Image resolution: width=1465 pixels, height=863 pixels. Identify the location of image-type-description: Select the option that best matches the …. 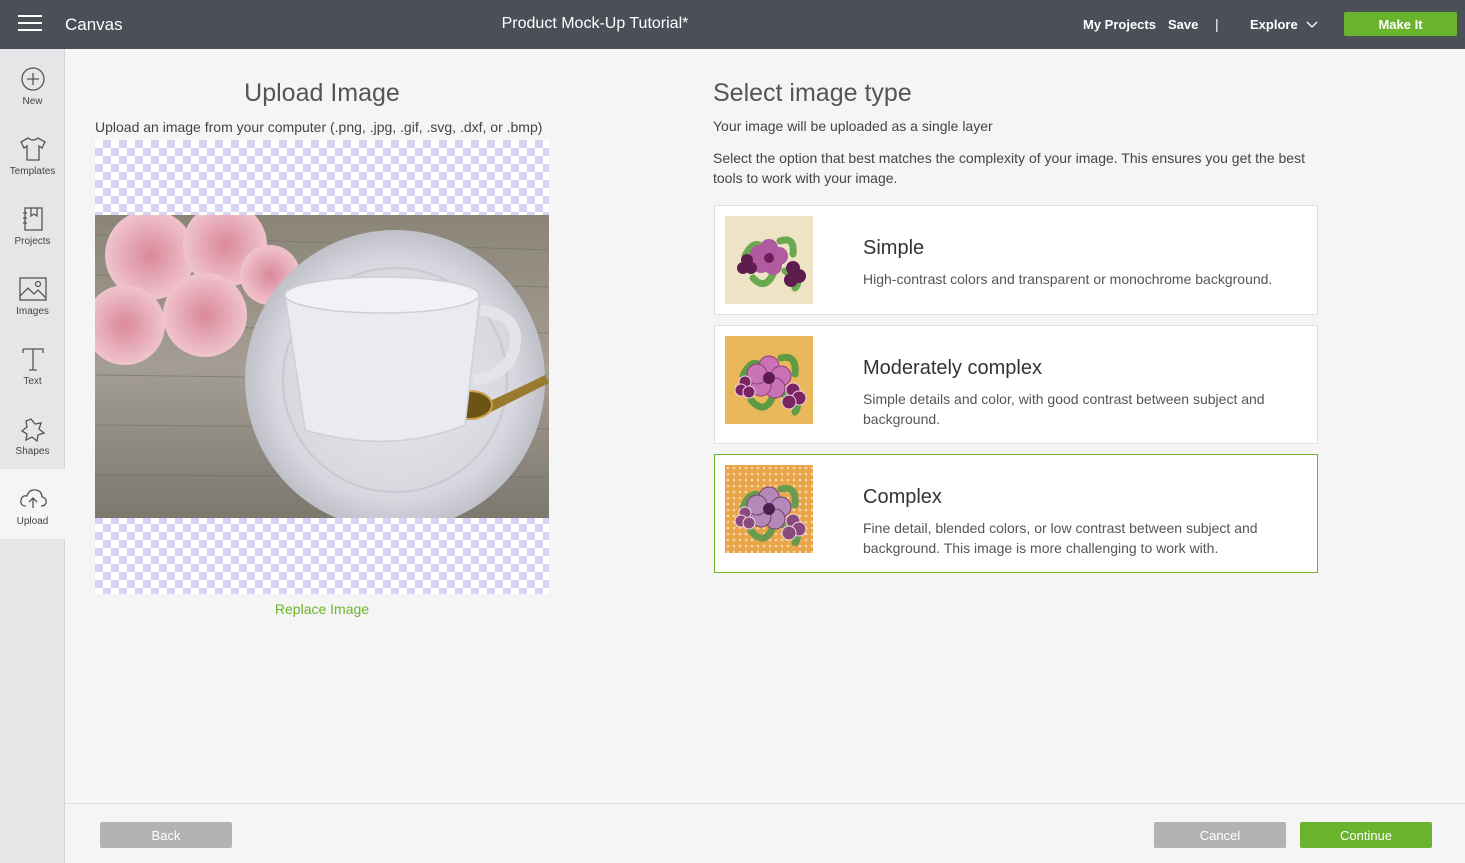
(1009, 168).